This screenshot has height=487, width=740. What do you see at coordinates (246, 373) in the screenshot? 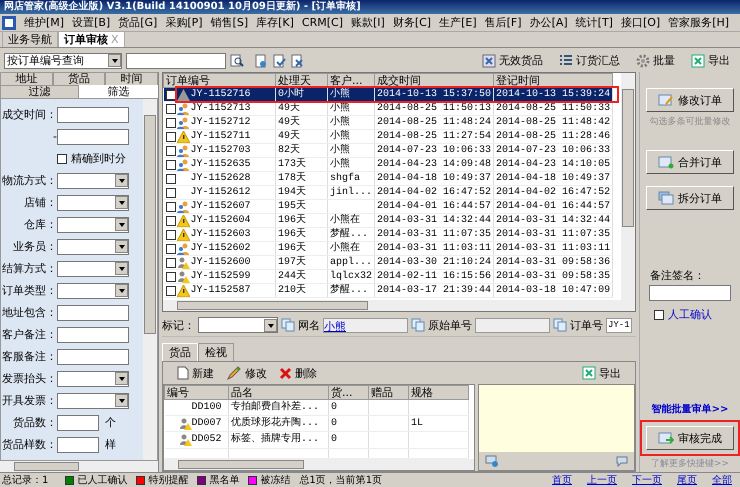
I see `toolbar-button: 修改` at bounding box center [246, 373].